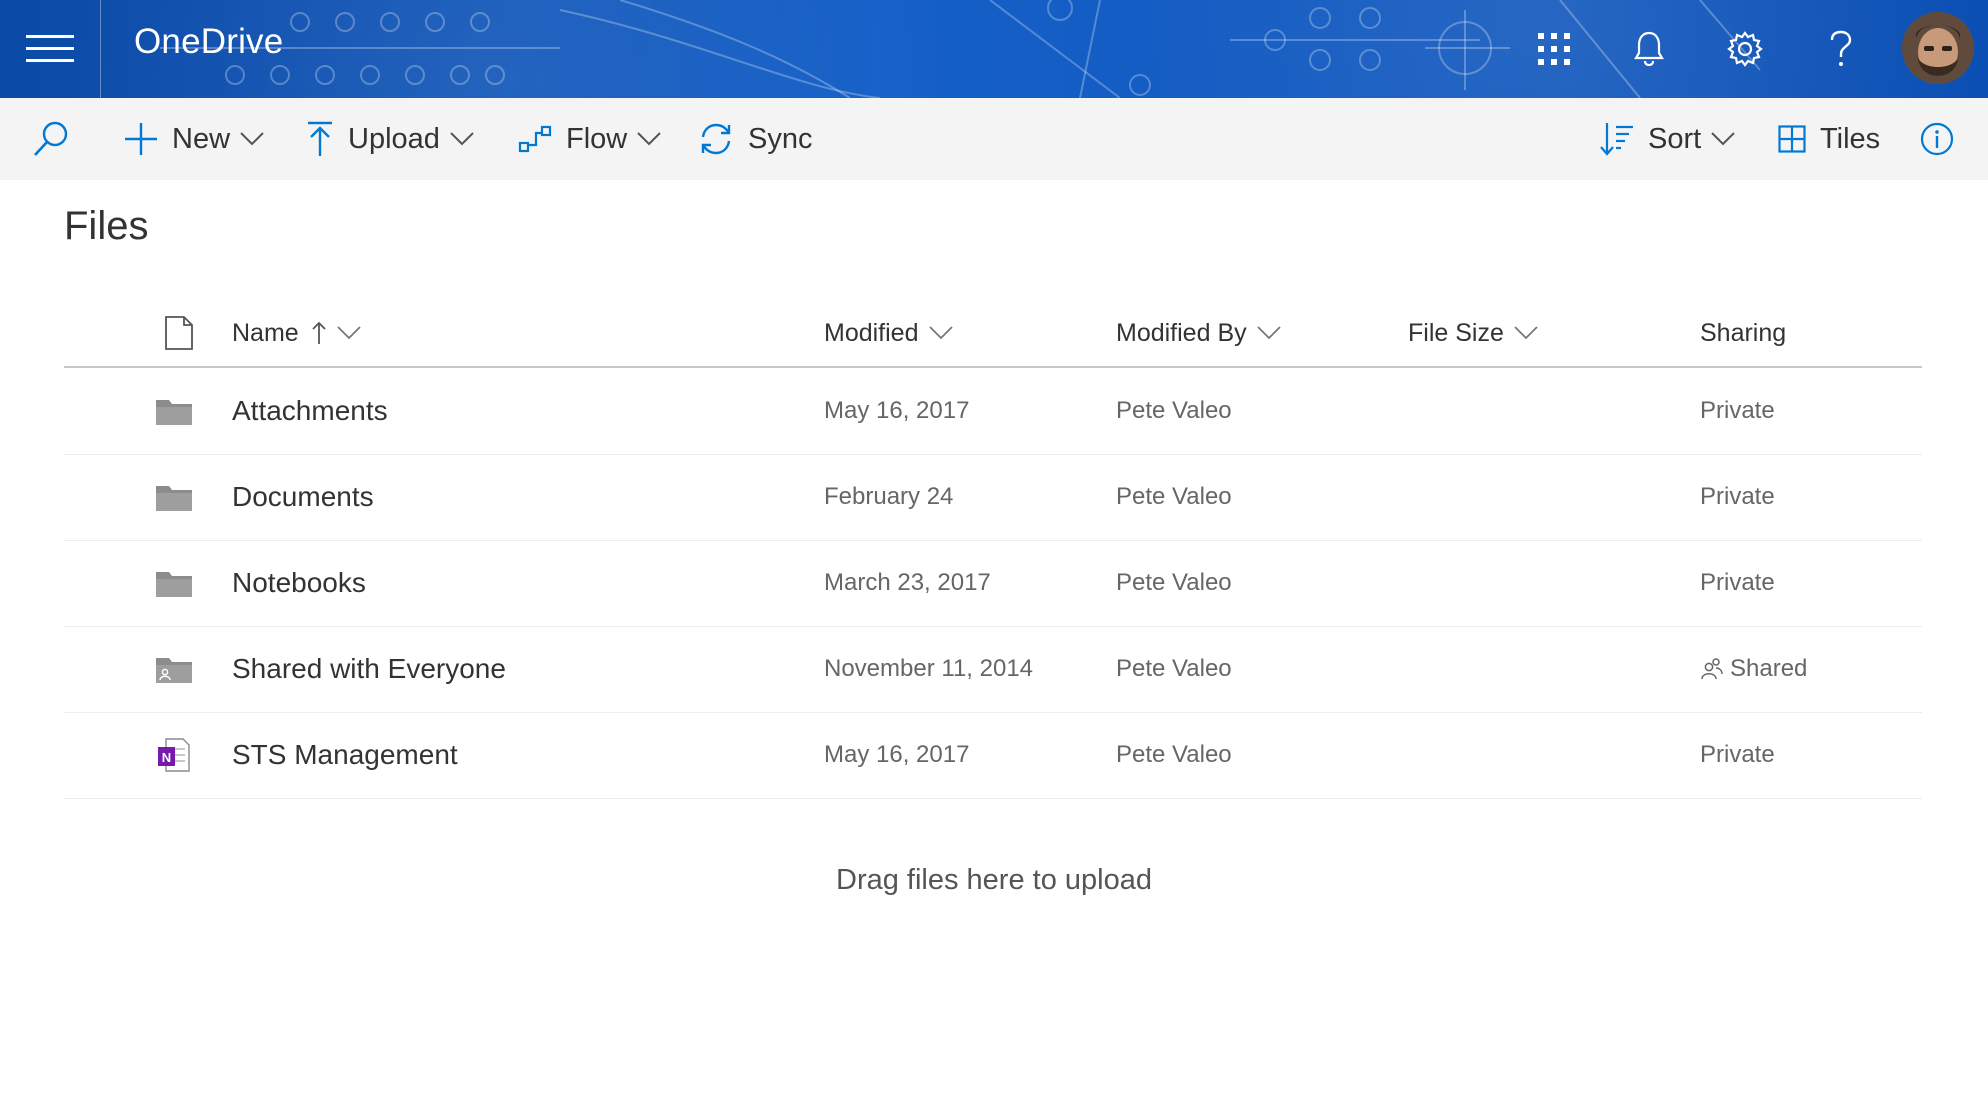 The width and height of the screenshot is (1988, 1094). What do you see at coordinates (174, 669) in the screenshot?
I see `shared-folder-icon` at bounding box center [174, 669].